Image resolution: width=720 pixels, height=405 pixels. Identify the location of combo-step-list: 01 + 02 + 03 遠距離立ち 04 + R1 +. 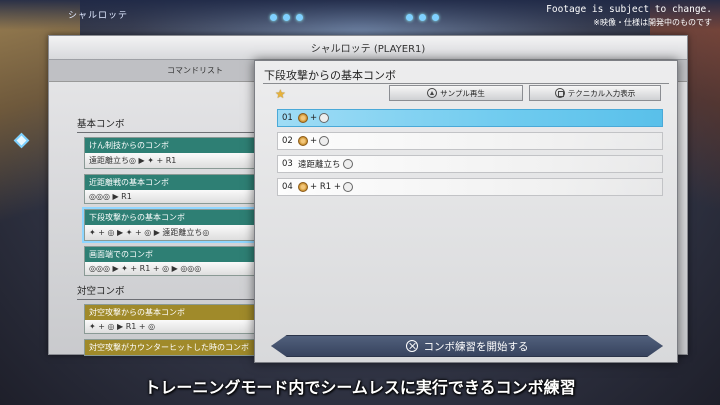
(470, 155).